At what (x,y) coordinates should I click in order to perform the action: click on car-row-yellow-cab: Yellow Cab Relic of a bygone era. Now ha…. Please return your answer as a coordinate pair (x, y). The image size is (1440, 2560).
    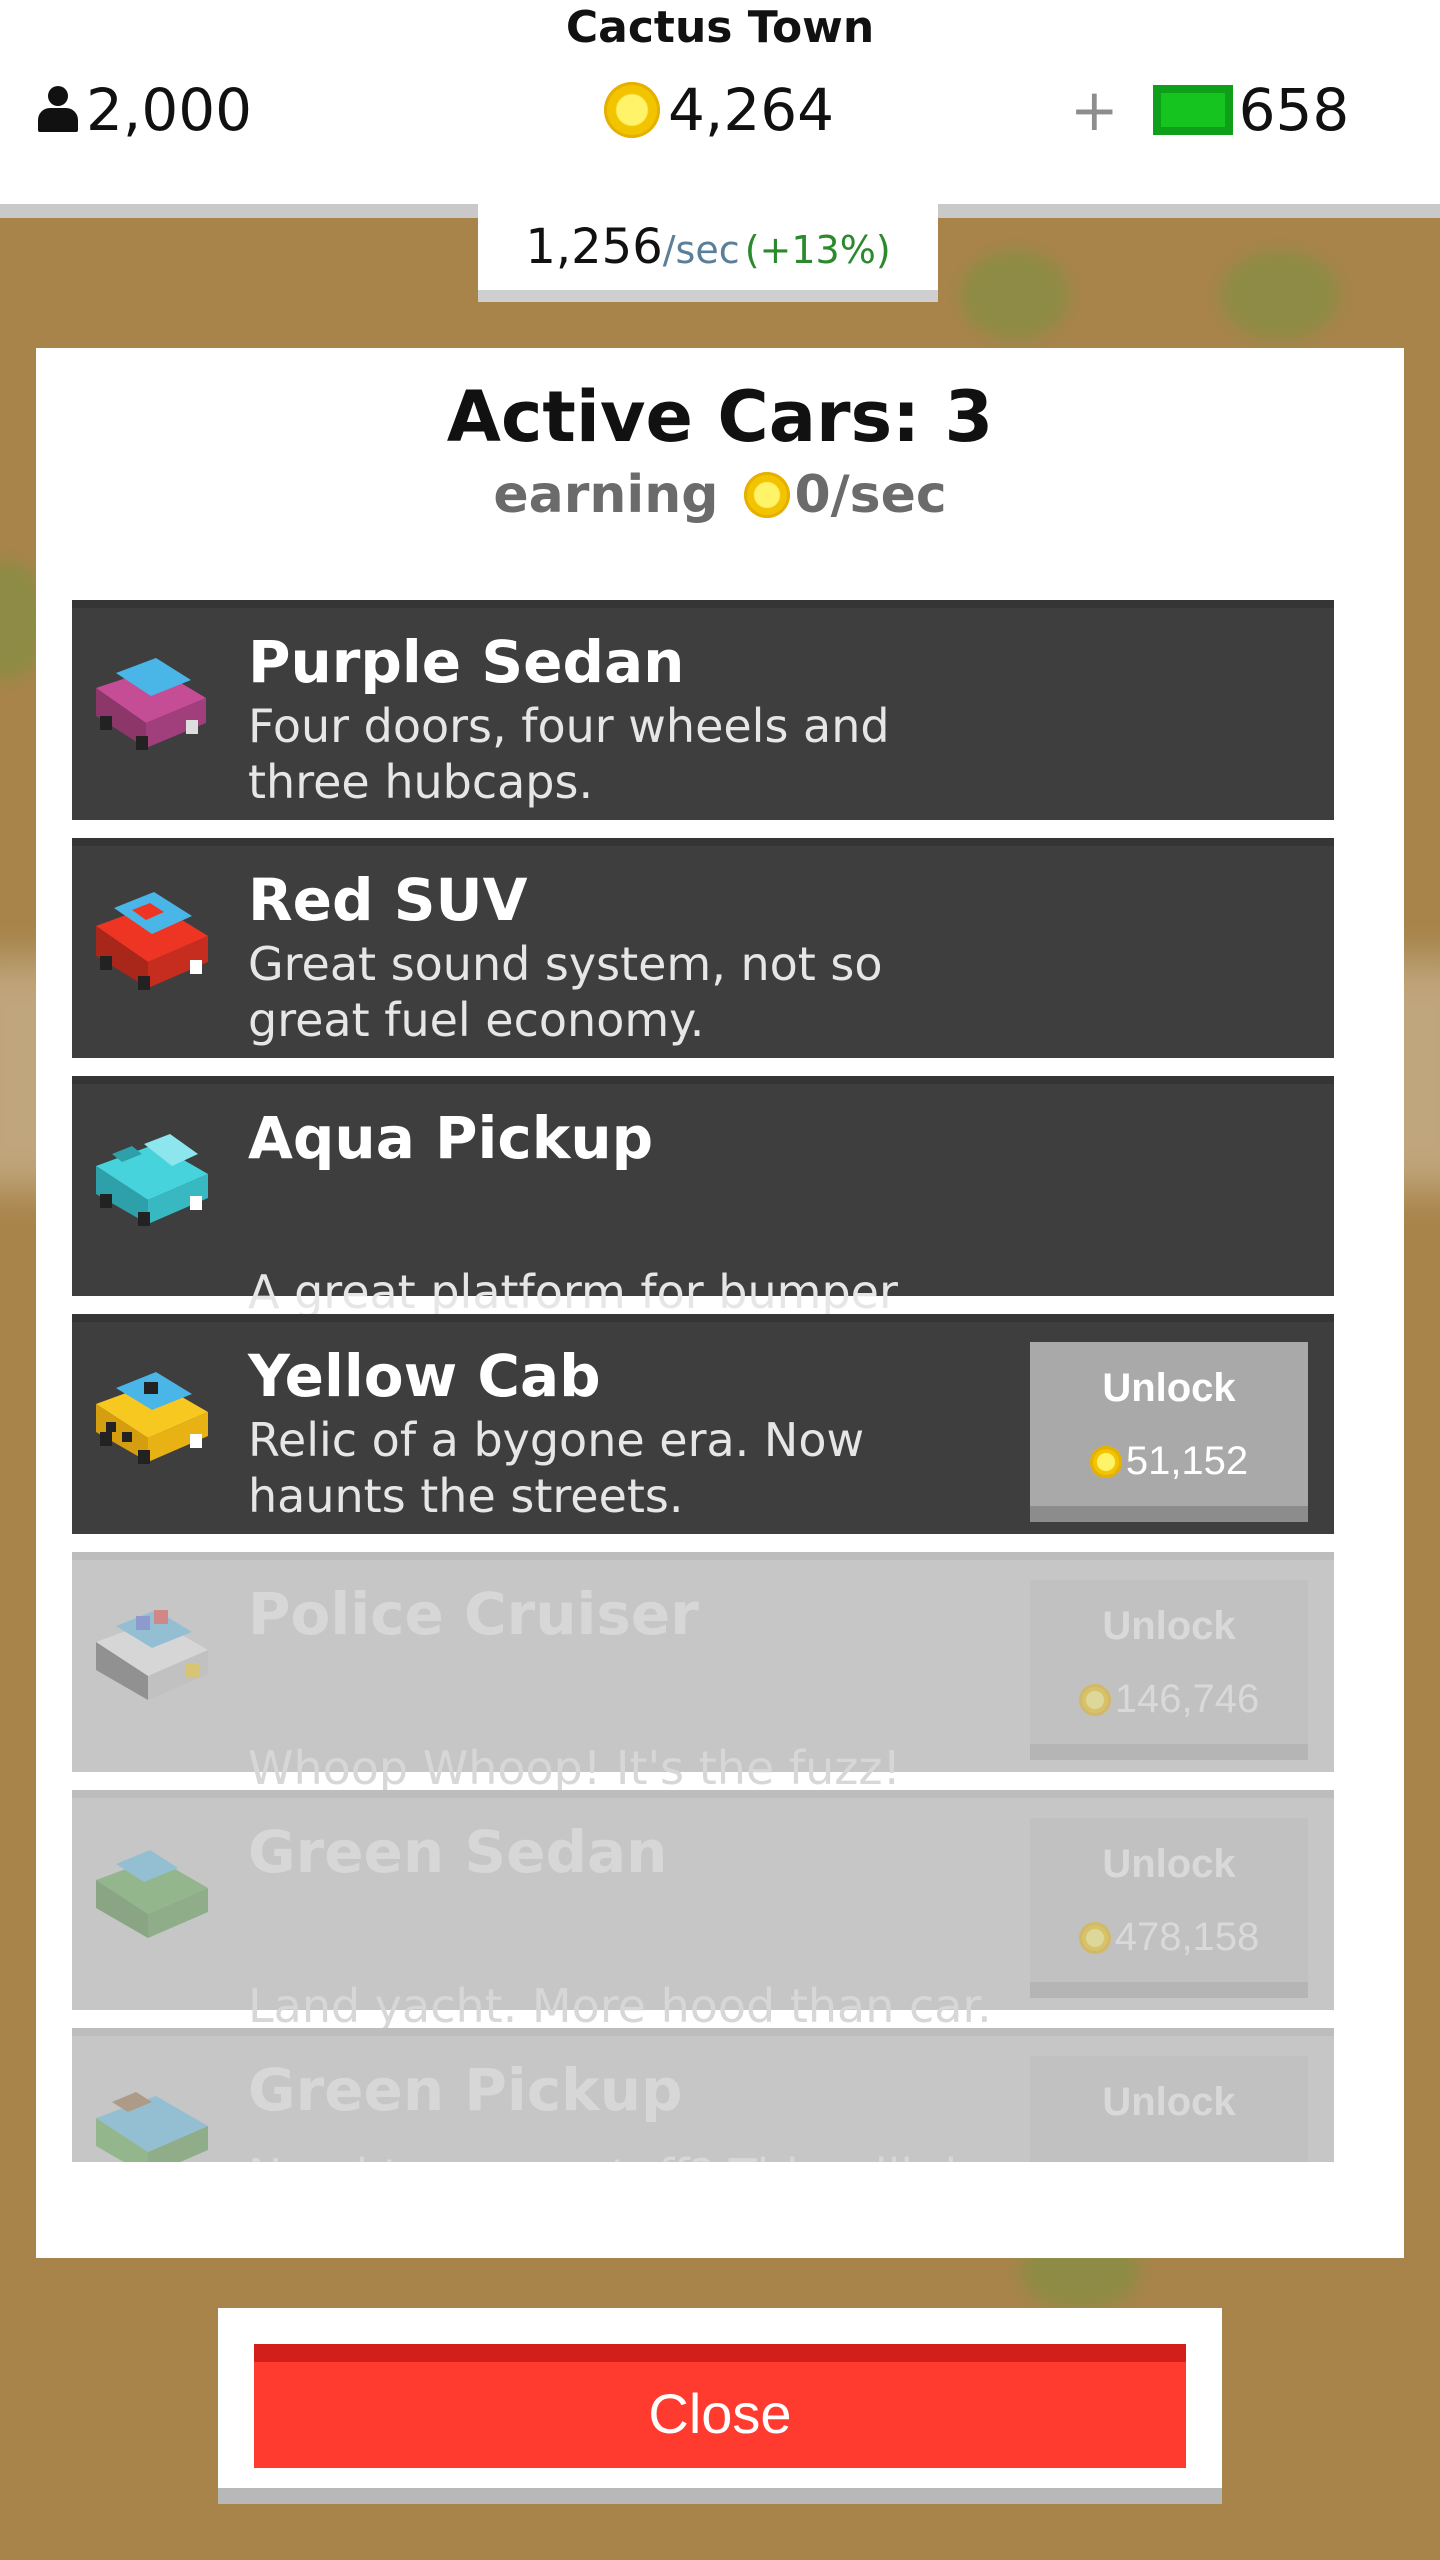
    Looking at the image, I should click on (703, 1424).